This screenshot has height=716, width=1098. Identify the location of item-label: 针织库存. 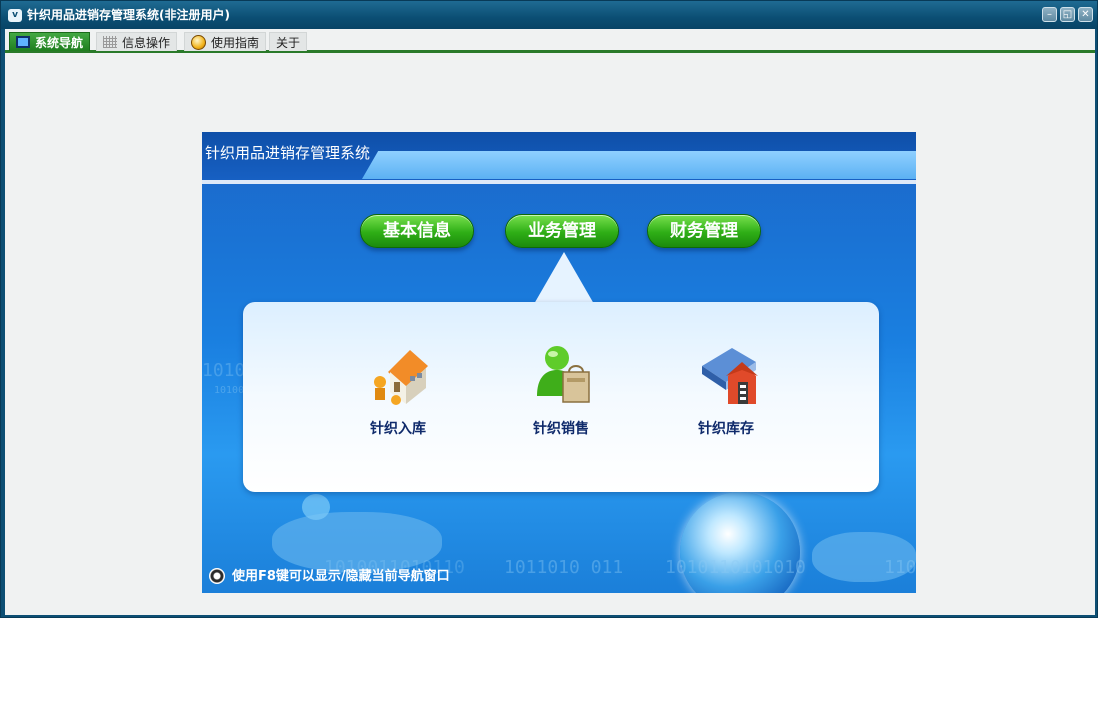
(726, 429).